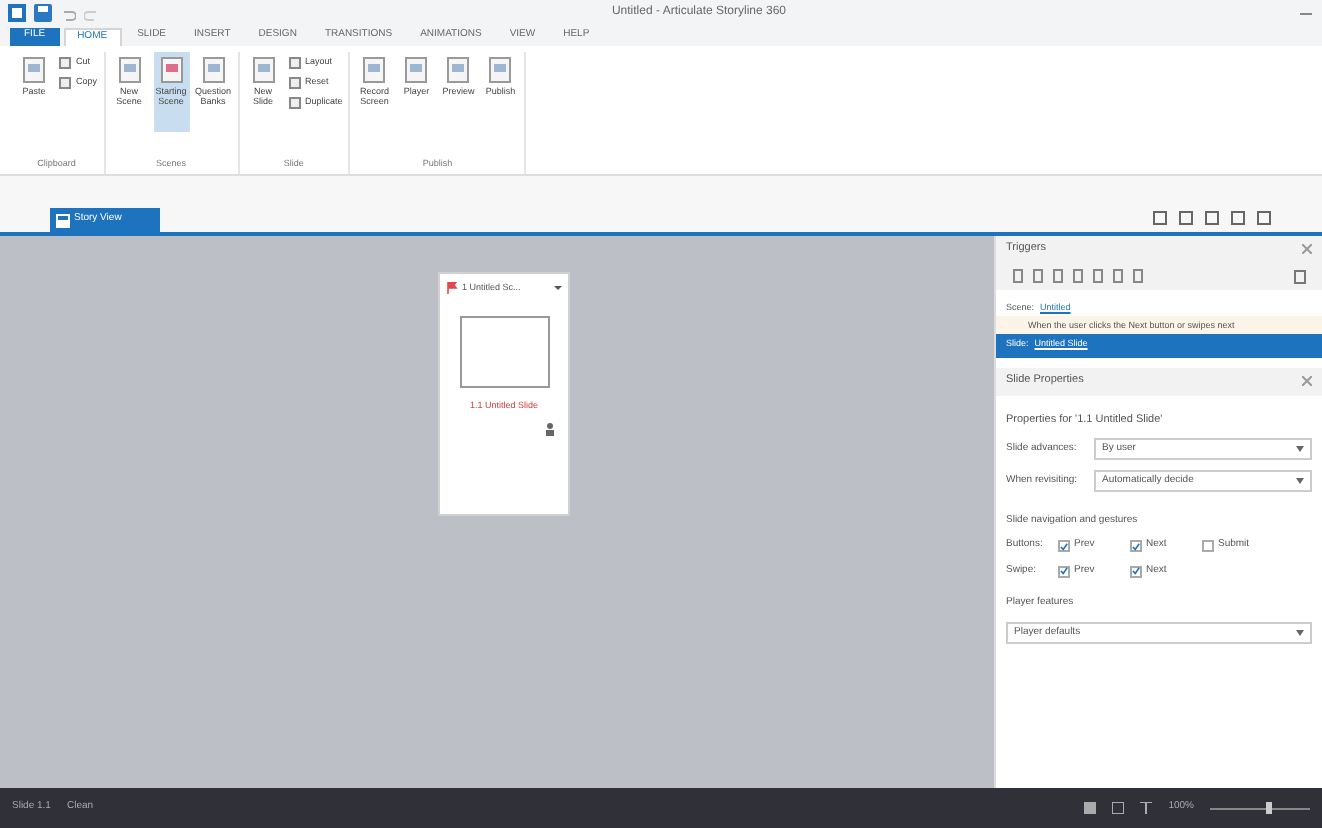 This screenshot has height=828, width=1322. I want to click on person-icon, so click(550, 428).